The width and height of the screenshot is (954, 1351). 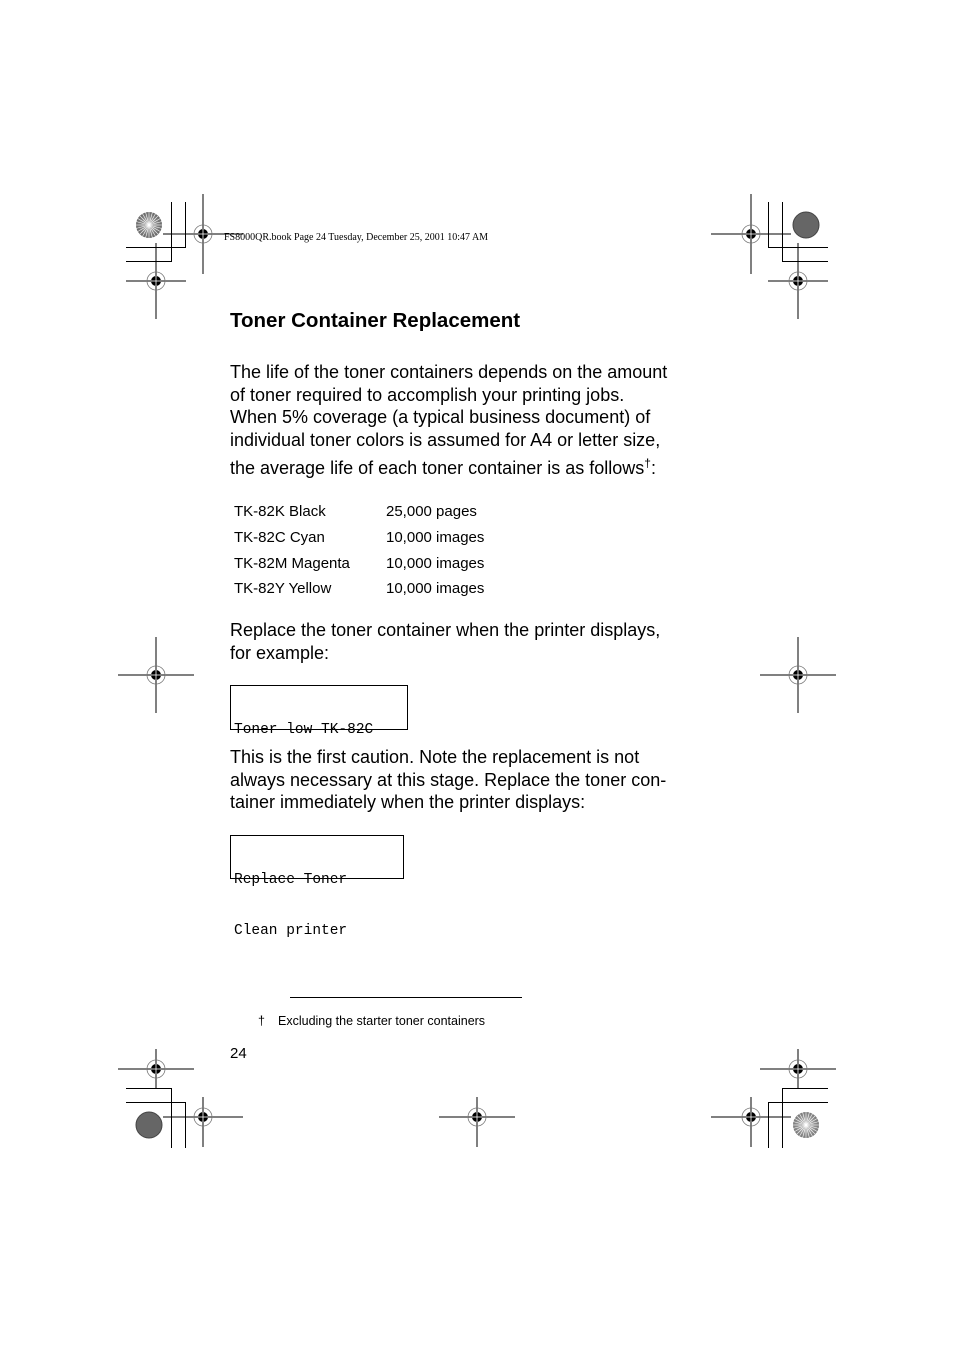 What do you see at coordinates (375, 320) in the screenshot?
I see `section-title: Toner Container Replacement` at bounding box center [375, 320].